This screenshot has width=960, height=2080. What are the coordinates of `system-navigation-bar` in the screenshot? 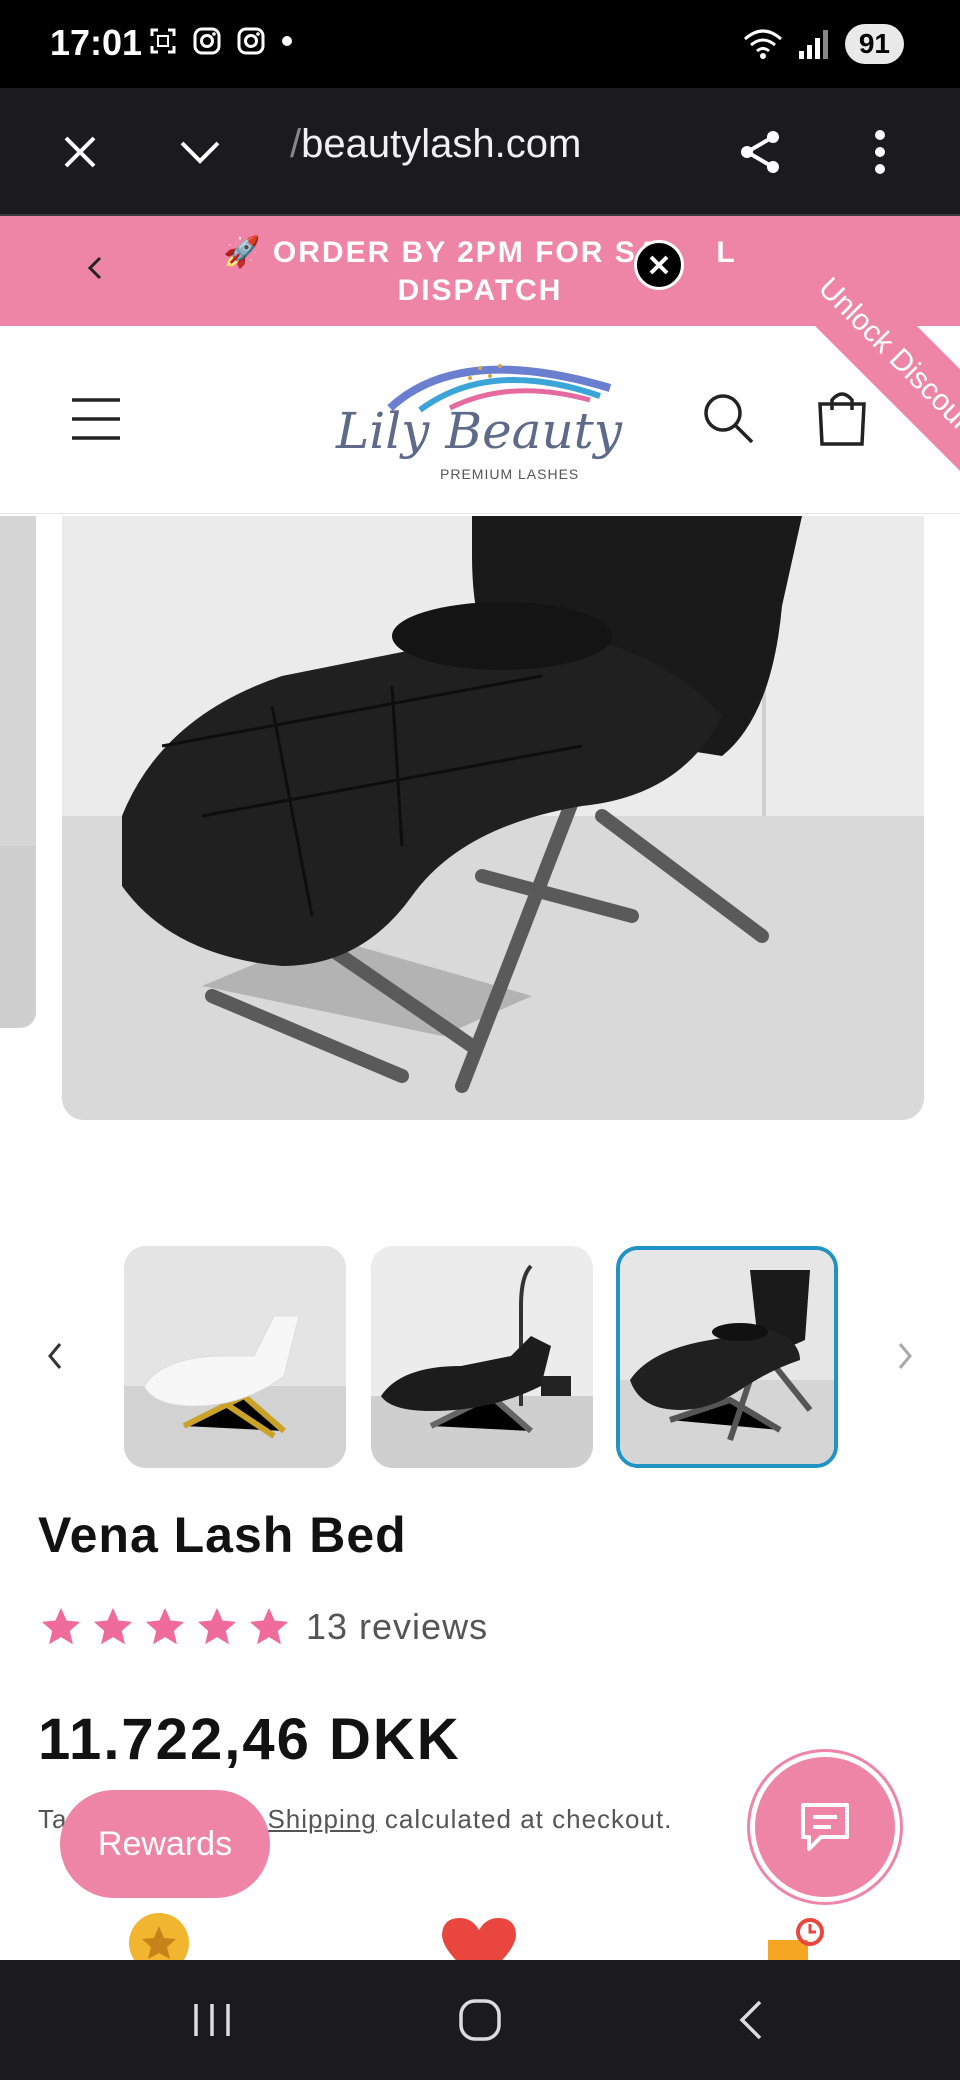 It's located at (480, 2020).